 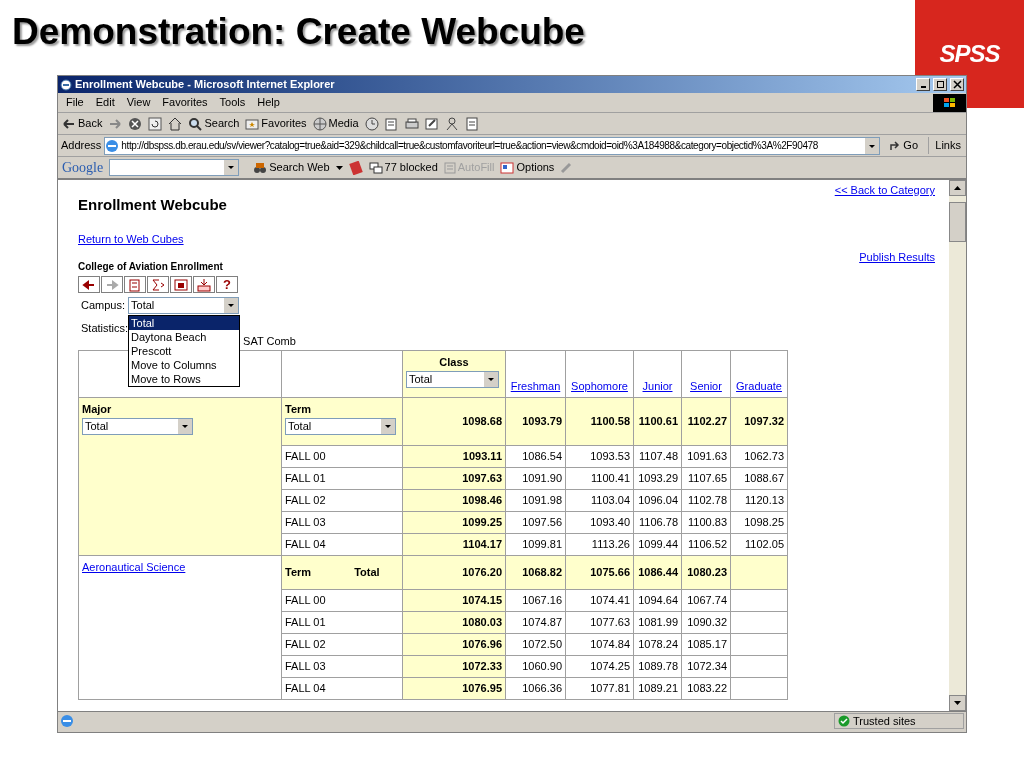 What do you see at coordinates (535, 385) in the screenshot?
I see `column-link: Freshman` at bounding box center [535, 385].